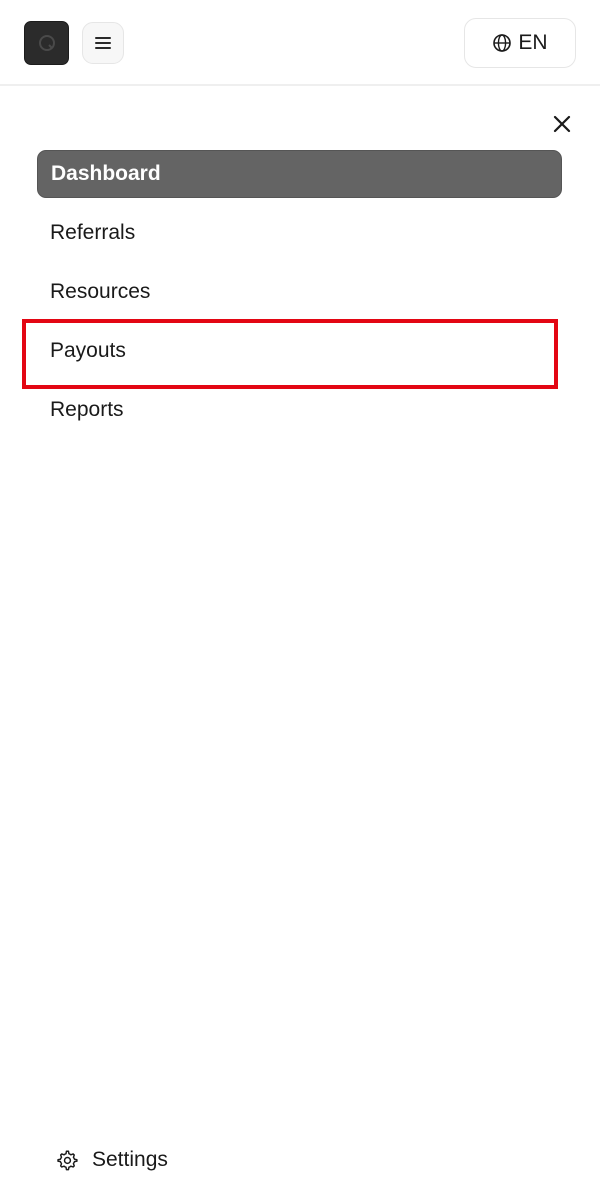  What do you see at coordinates (299, 233) in the screenshot?
I see `nav-item-referrals: Referrals` at bounding box center [299, 233].